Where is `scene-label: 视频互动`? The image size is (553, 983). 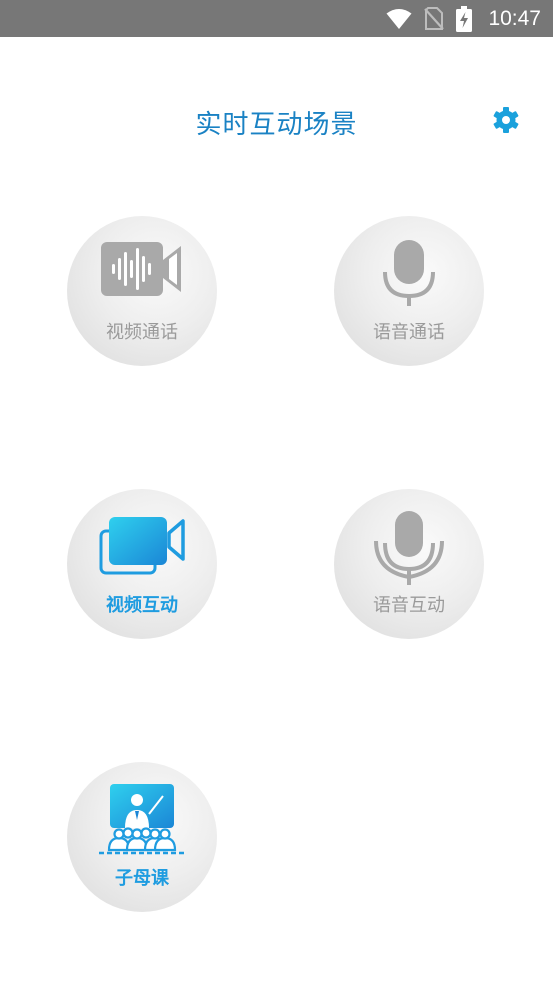
scene-label: 视频互动 is located at coordinates (142, 605).